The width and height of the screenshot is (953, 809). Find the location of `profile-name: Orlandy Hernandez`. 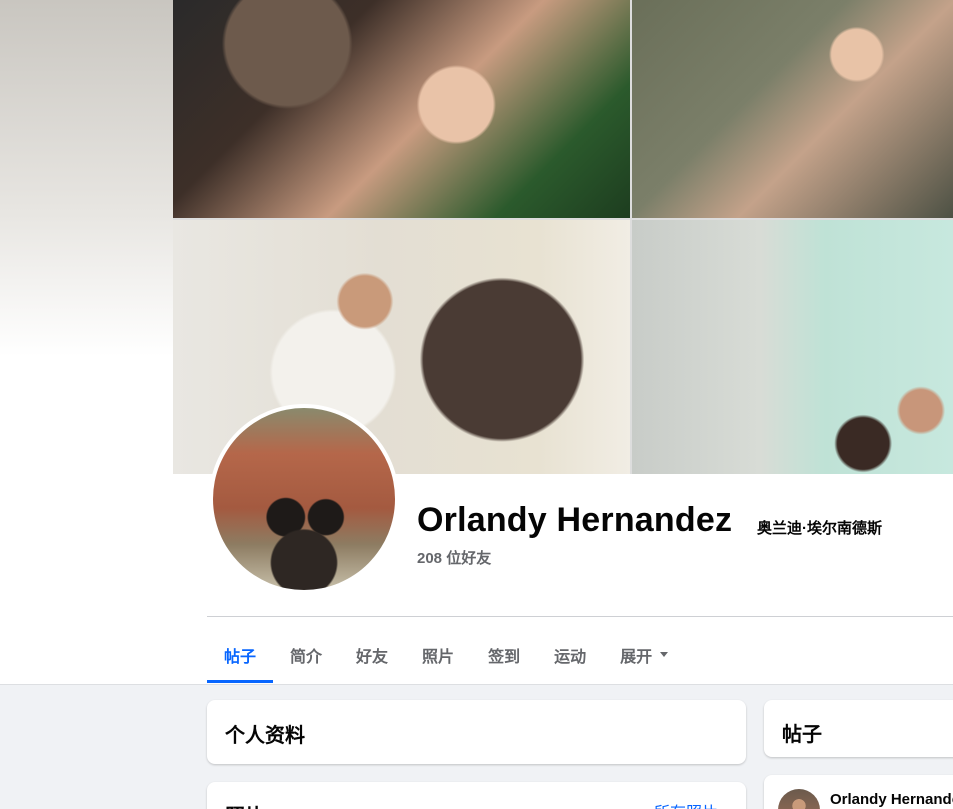

profile-name: Orlandy Hernandez is located at coordinates (575, 520).